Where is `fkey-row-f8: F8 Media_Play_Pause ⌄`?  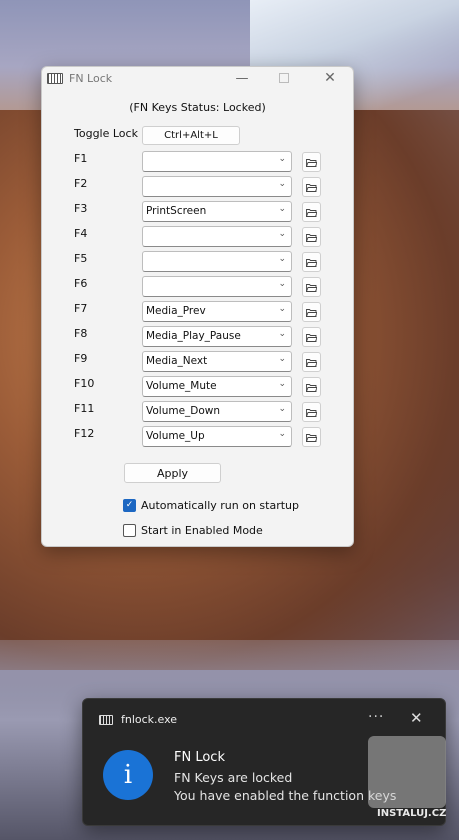
fkey-row-f8: F8 Media_Play_Pause ⌄ is located at coordinates (197, 337).